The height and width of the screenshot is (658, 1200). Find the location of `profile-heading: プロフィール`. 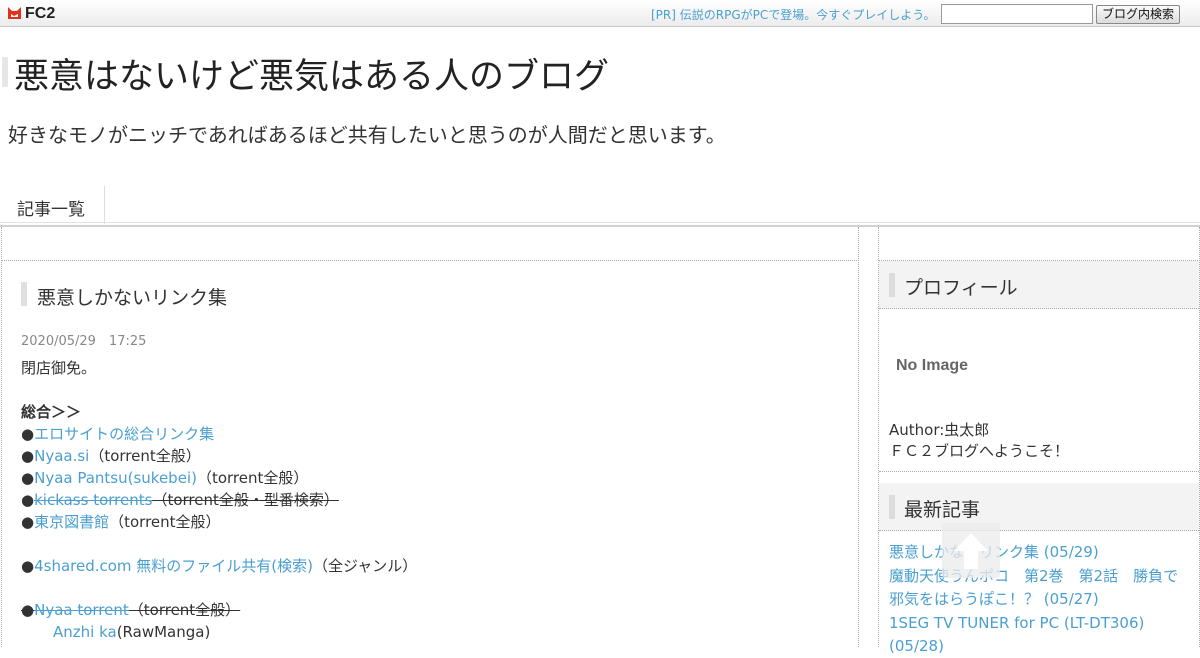

profile-heading: プロフィール is located at coordinates (1039, 285).